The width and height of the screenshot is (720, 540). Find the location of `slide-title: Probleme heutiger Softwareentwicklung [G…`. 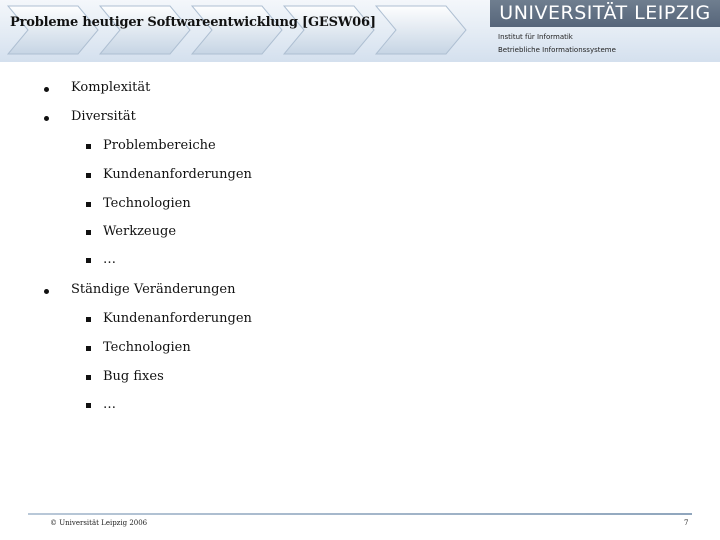

slide-title: Probleme heutiger Softwareentwicklung [G… is located at coordinates (193, 22).